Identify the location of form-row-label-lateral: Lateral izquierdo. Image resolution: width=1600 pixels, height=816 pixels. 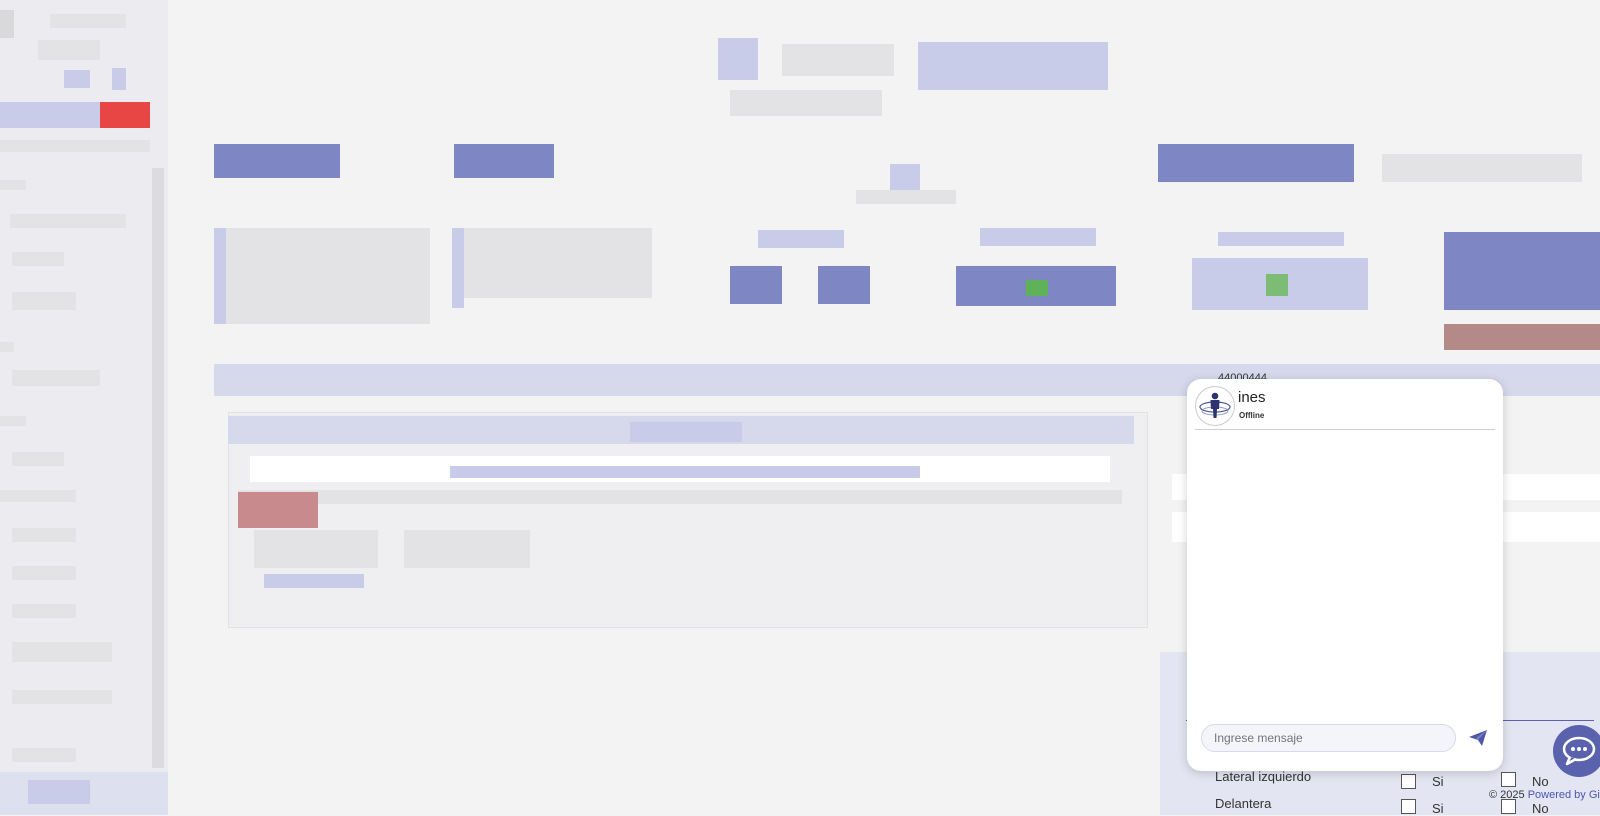
(1263, 776).